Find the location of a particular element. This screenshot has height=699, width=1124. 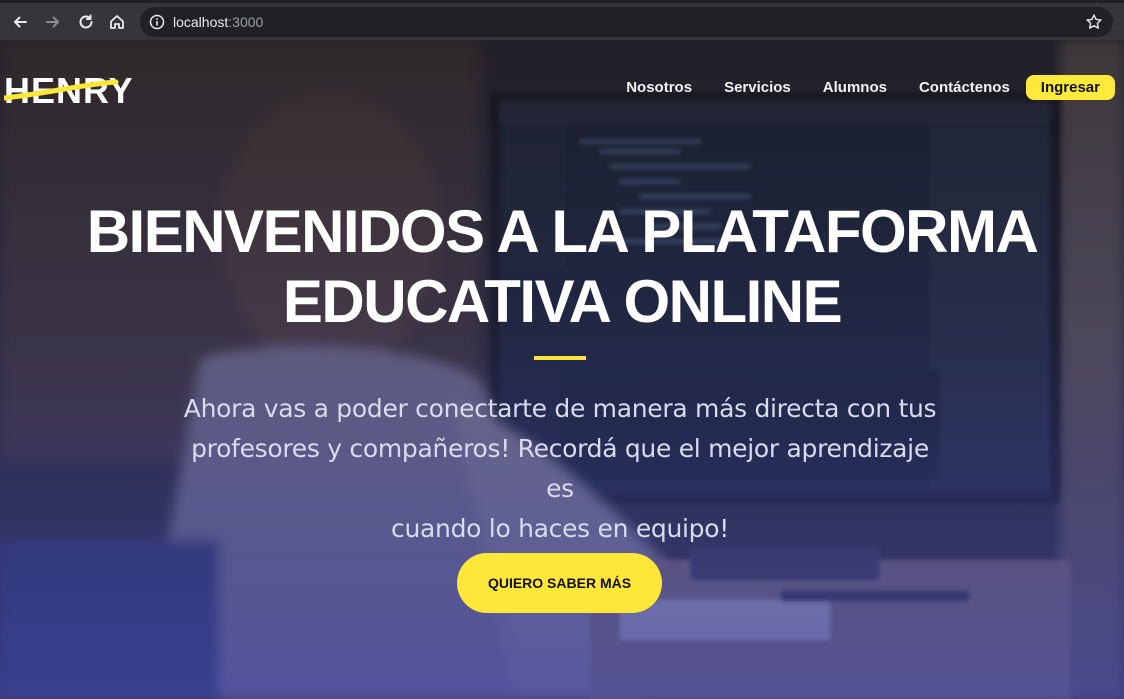

henry-logo: HENRY is located at coordinates (85, 91).